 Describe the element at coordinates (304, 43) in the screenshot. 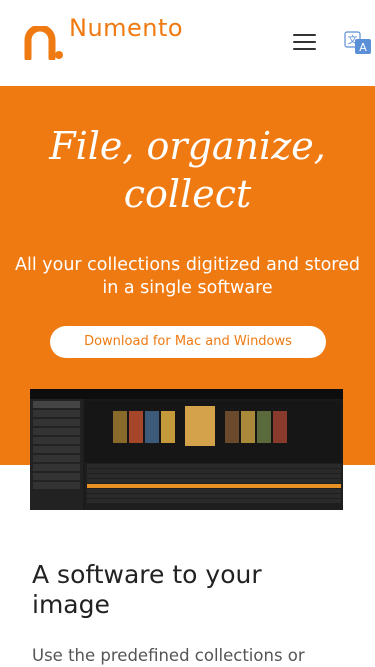

I see `hamburger-menu-icon` at that location.